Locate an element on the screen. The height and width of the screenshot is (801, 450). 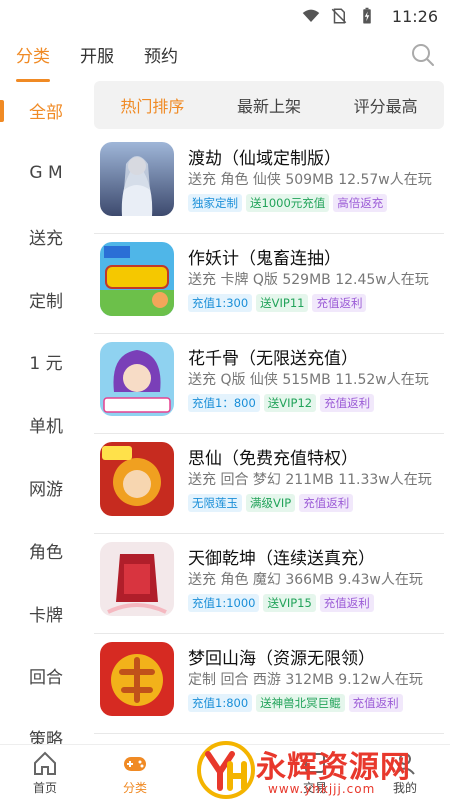
game-icon-dujie is located at coordinates (137, 179).